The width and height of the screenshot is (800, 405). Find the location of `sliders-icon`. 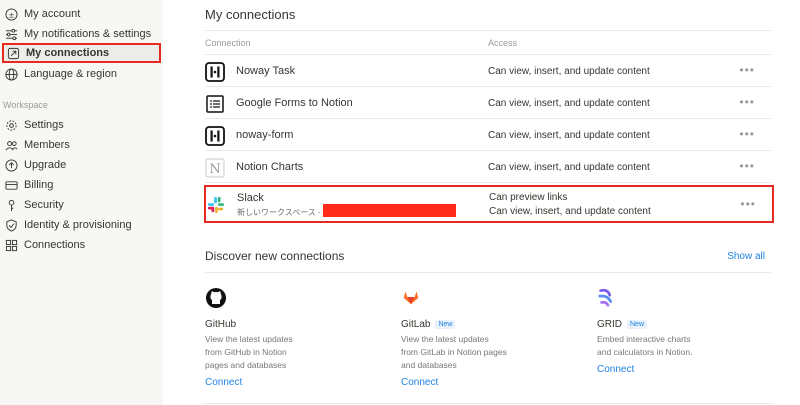

sliders-icon is located at coordinates (11, 34).